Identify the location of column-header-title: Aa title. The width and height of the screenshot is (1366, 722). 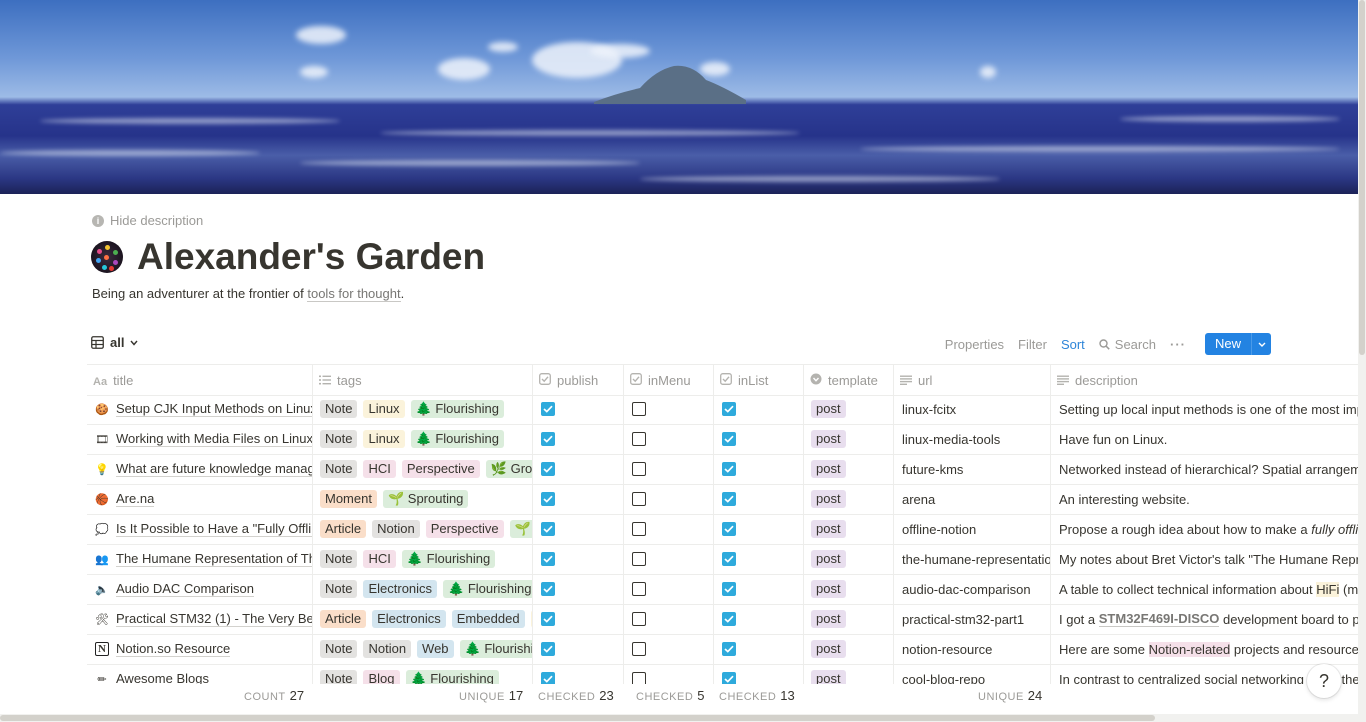
(200, 380).